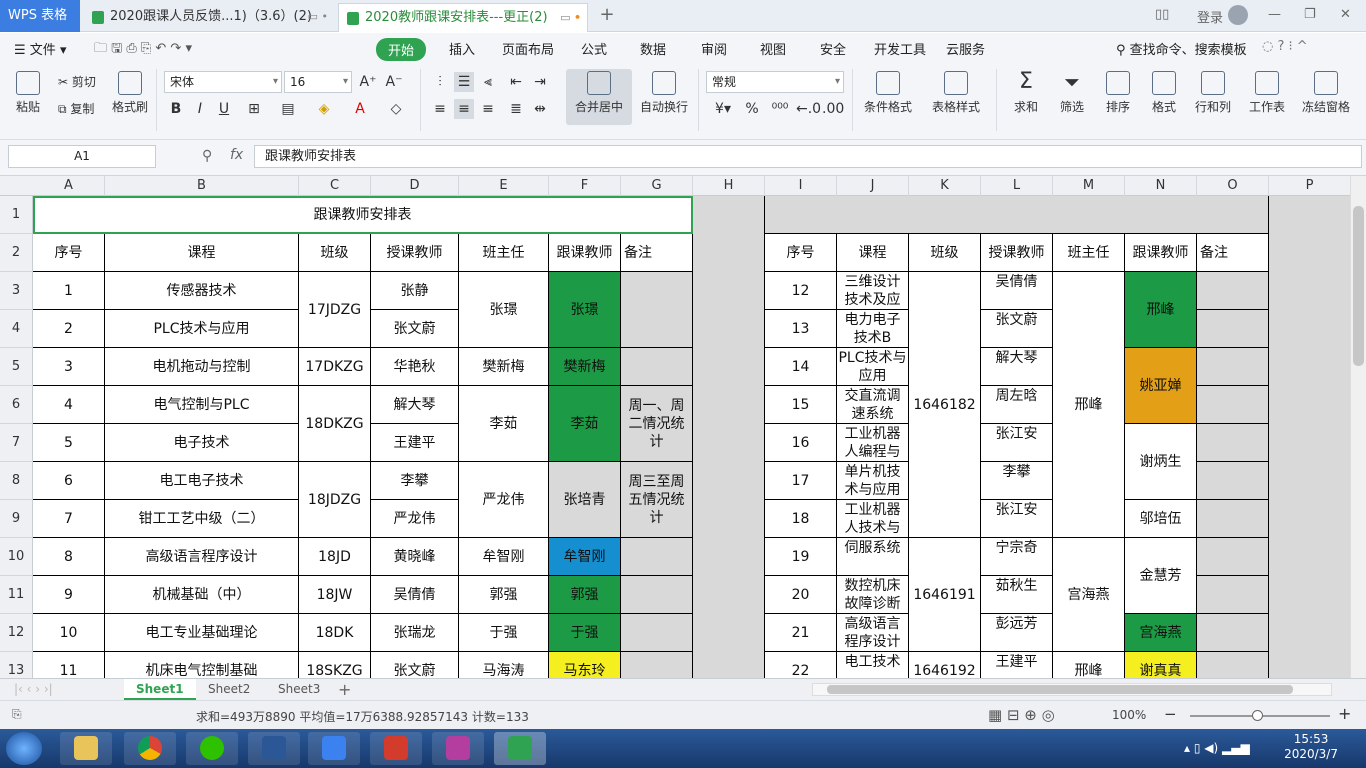 Image resolution: width=1366 pixels, height=768 pixels. Describe the element at coordinates (86, 748) in the screenshot. I see `taskbar-explorer` at that location.